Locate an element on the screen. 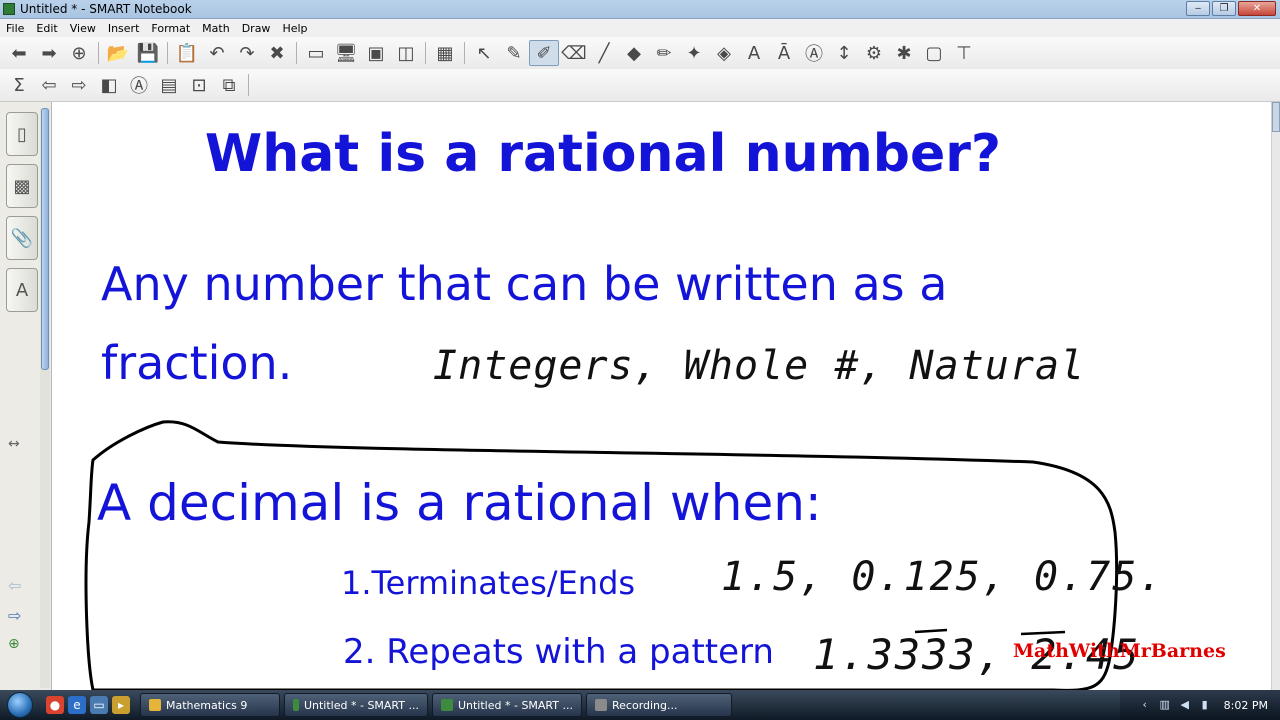 This screenshot has width=1280, height=720. open-folder-button: 📂 is located at coordinates (118, 53).